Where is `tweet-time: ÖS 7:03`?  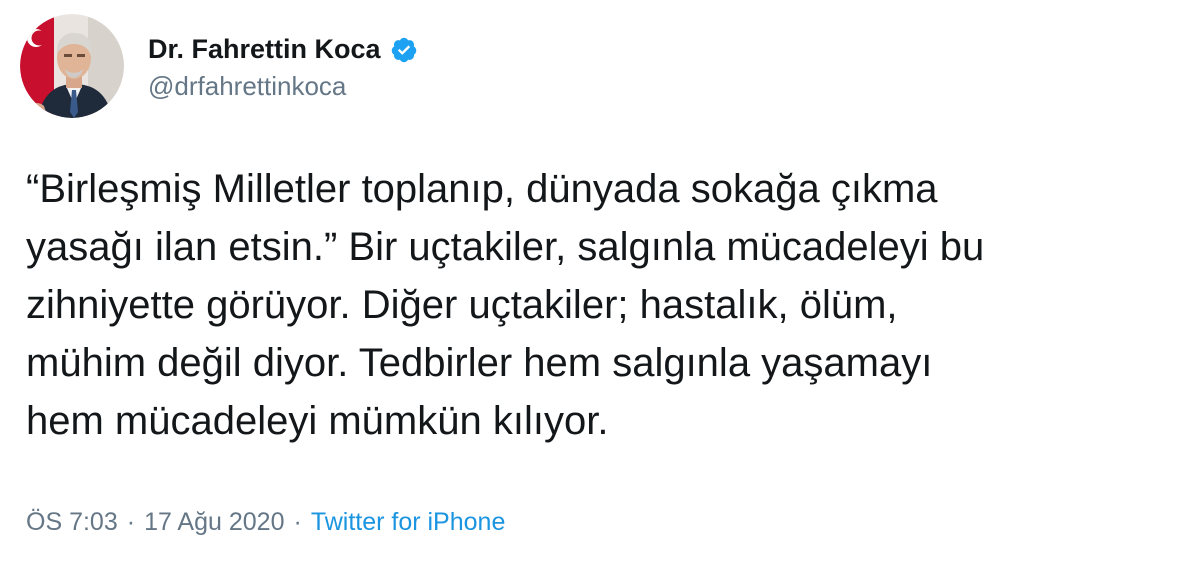 tweet-time: ÖS 7:03 is located at coordinates (72, 522).